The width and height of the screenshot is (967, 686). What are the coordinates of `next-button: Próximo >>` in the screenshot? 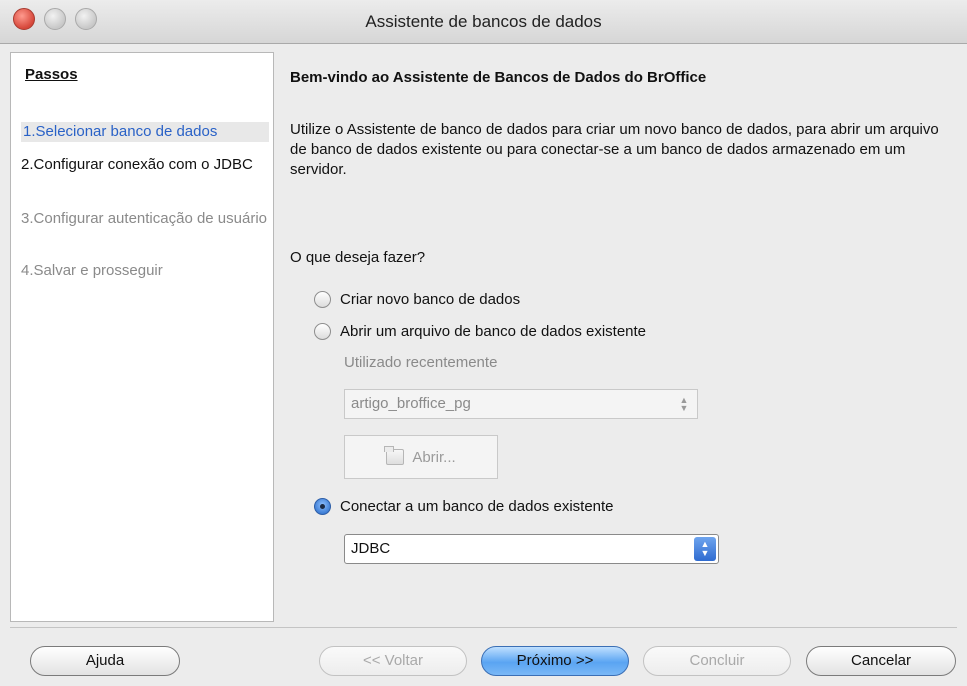 It's located at (555, 661).